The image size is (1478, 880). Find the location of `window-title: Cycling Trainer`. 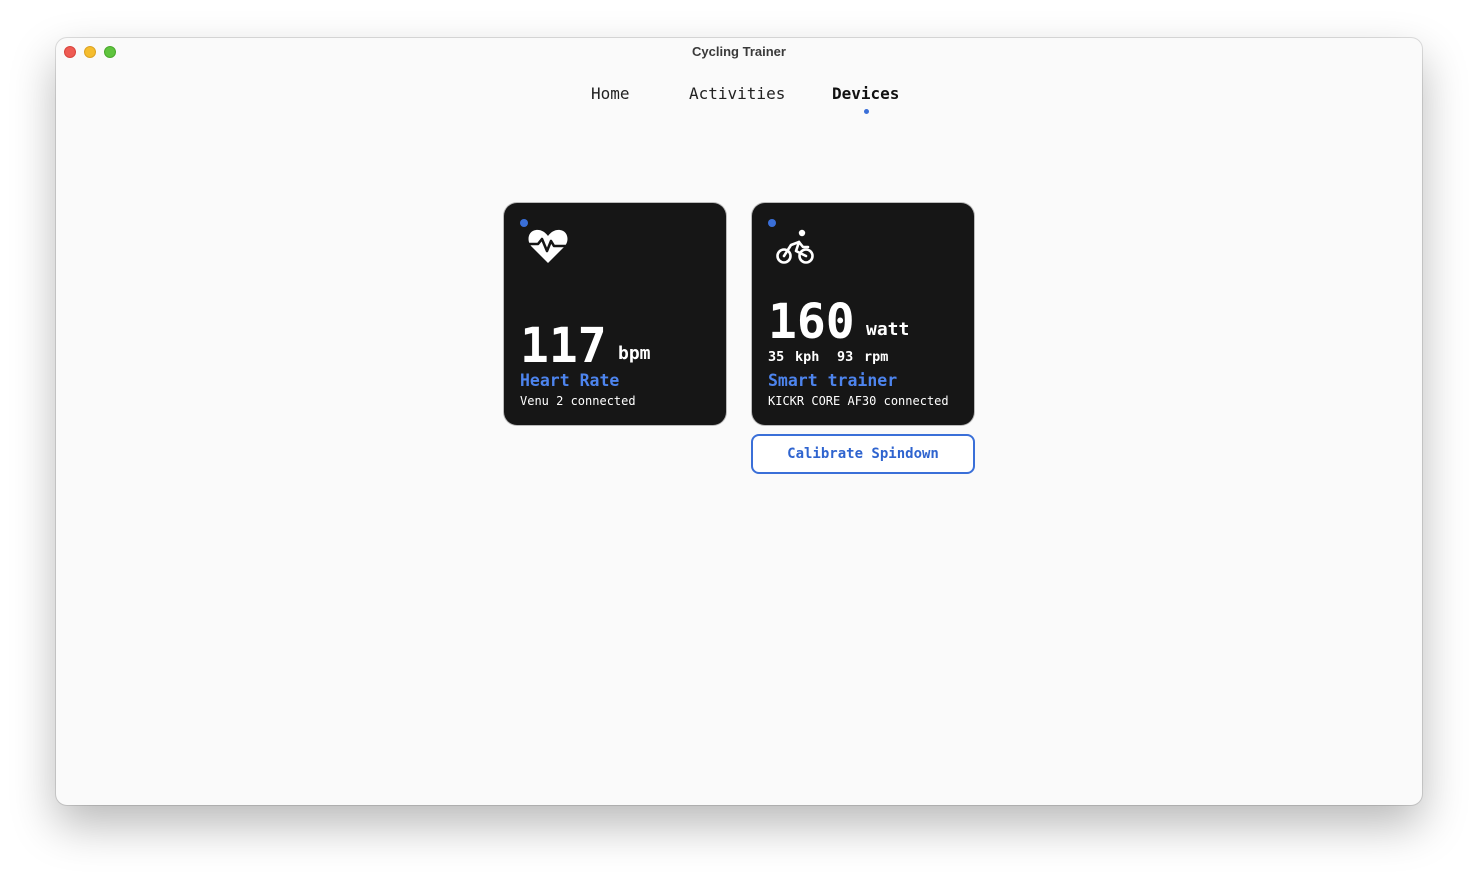

window-title: Cycling Trainer is located at coordinates (739, 51).